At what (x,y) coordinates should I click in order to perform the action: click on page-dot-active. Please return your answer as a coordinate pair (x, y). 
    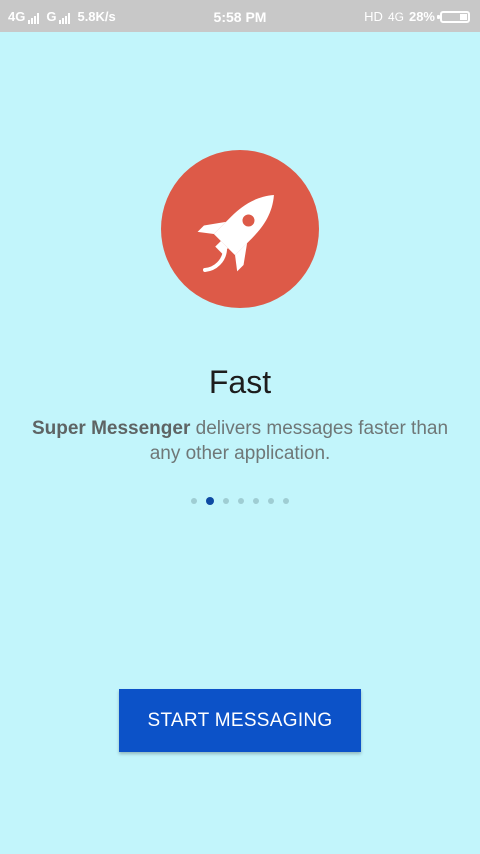
    Looking at the image, I should click on (210, 501).